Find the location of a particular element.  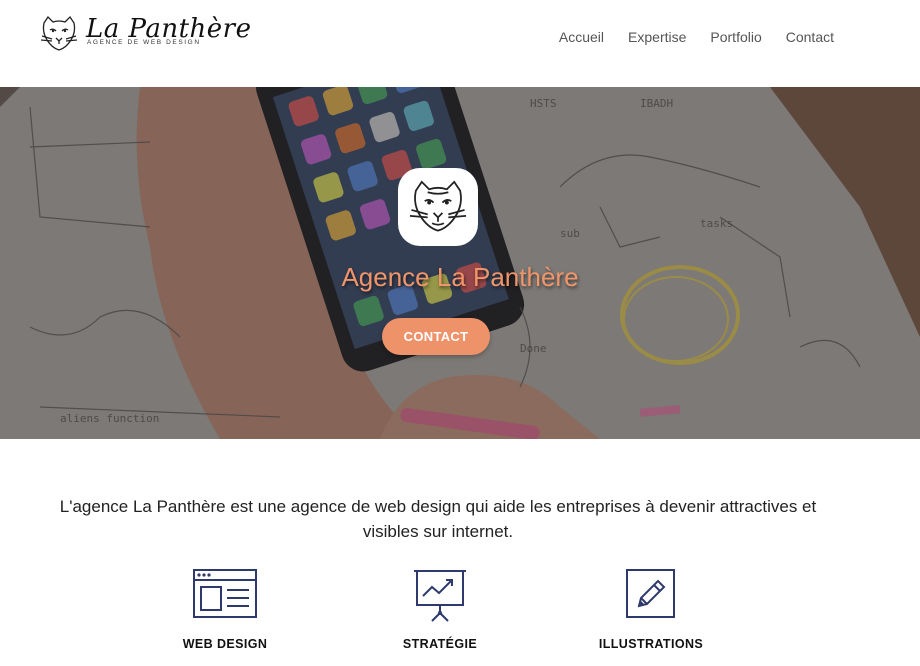

main-nav: Accueil Expertise Portfolio Contact is located at coordinates (684, 37).